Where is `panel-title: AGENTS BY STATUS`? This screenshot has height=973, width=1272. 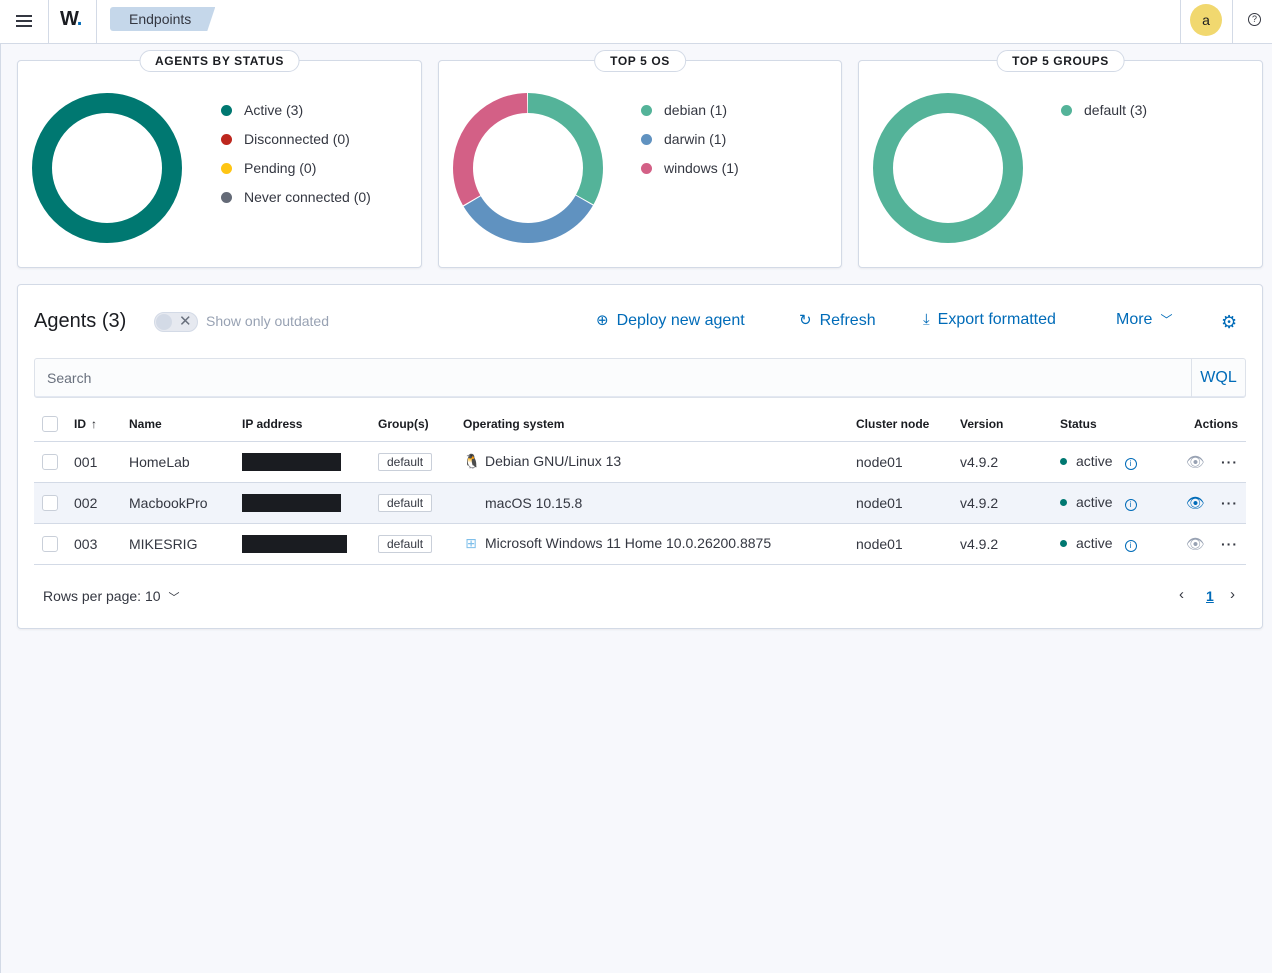
panel-title: AGENTS BY STATUS is located at coordinates (219, 61).